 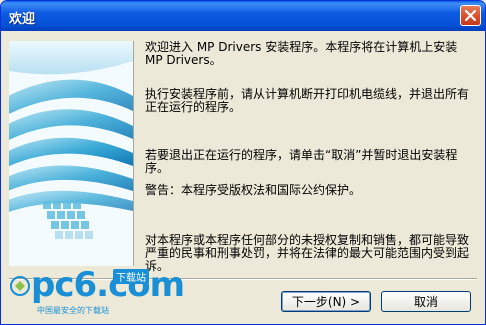 I want to click on cancel-button: 取消, so click(x=426, y=301).